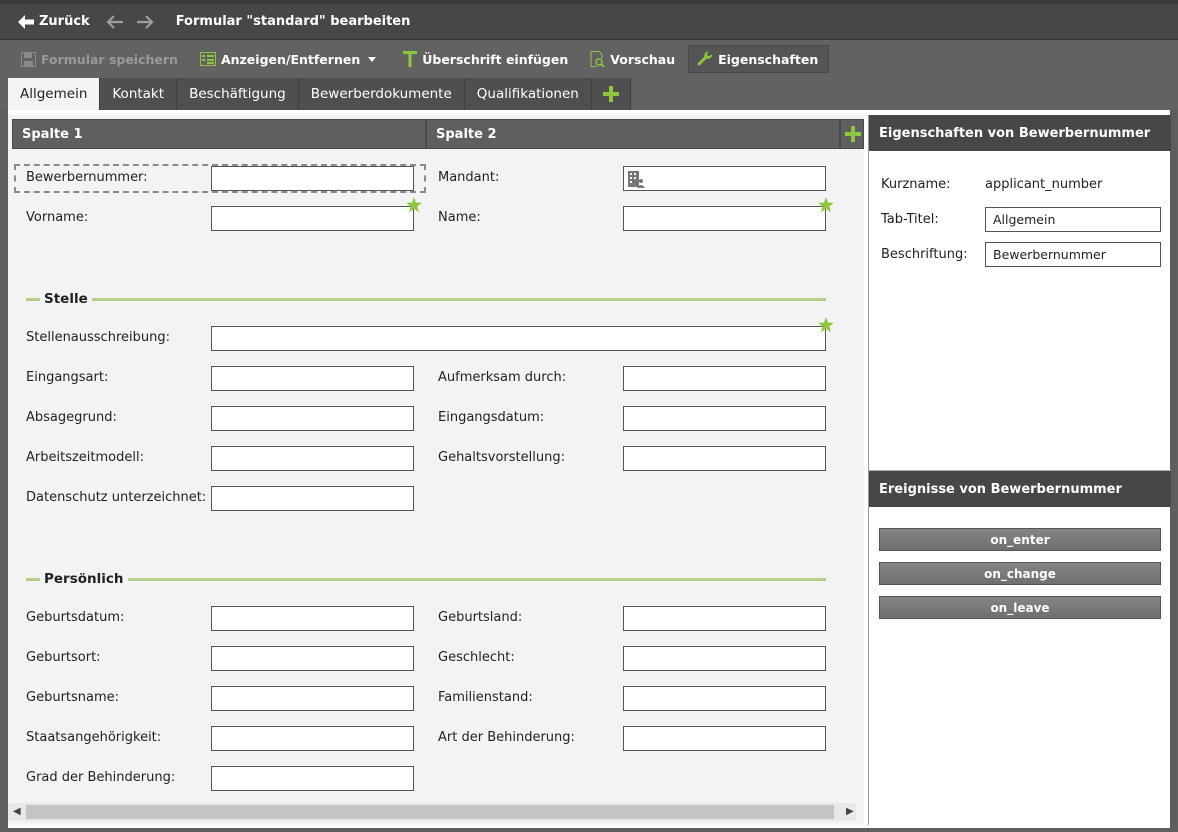 This screenshot has width=1178, height=832. I want to click on label-geschlecht: Geschlecht:, so click(476, 657).